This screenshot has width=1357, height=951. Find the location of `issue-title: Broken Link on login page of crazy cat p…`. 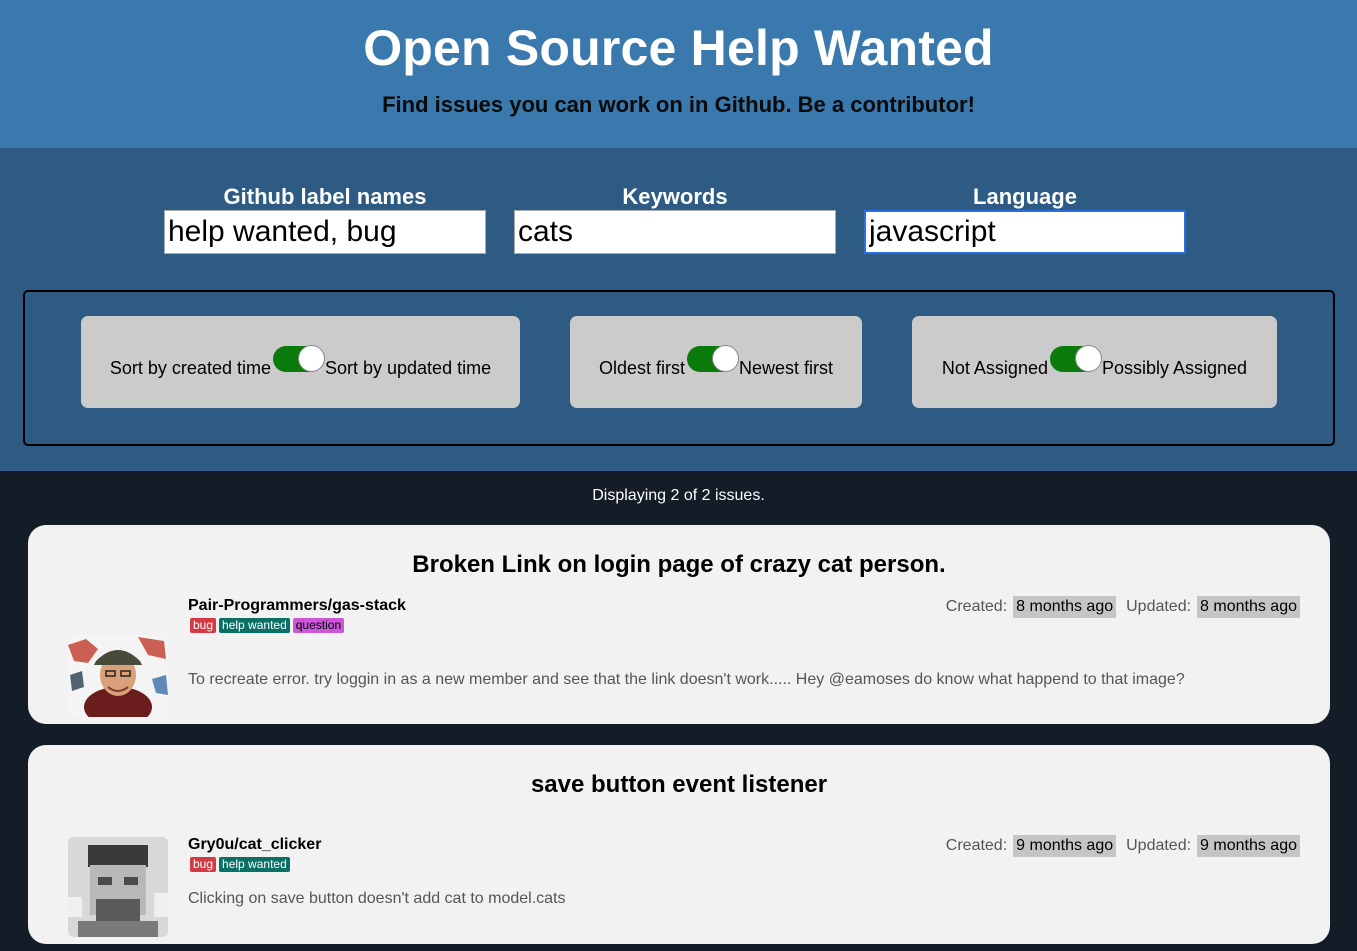

issue-title: Broken Link on login page of crazy cat p… is located at coordinates (679, 552).